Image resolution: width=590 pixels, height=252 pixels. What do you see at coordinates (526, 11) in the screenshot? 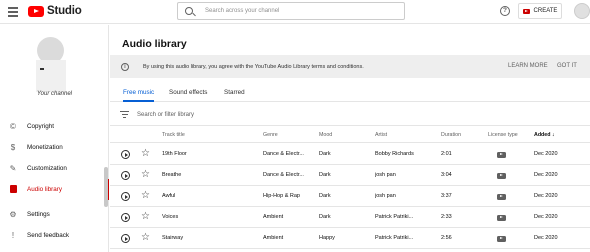
I see `video-camera-icon` at bounding box center [526, 11].